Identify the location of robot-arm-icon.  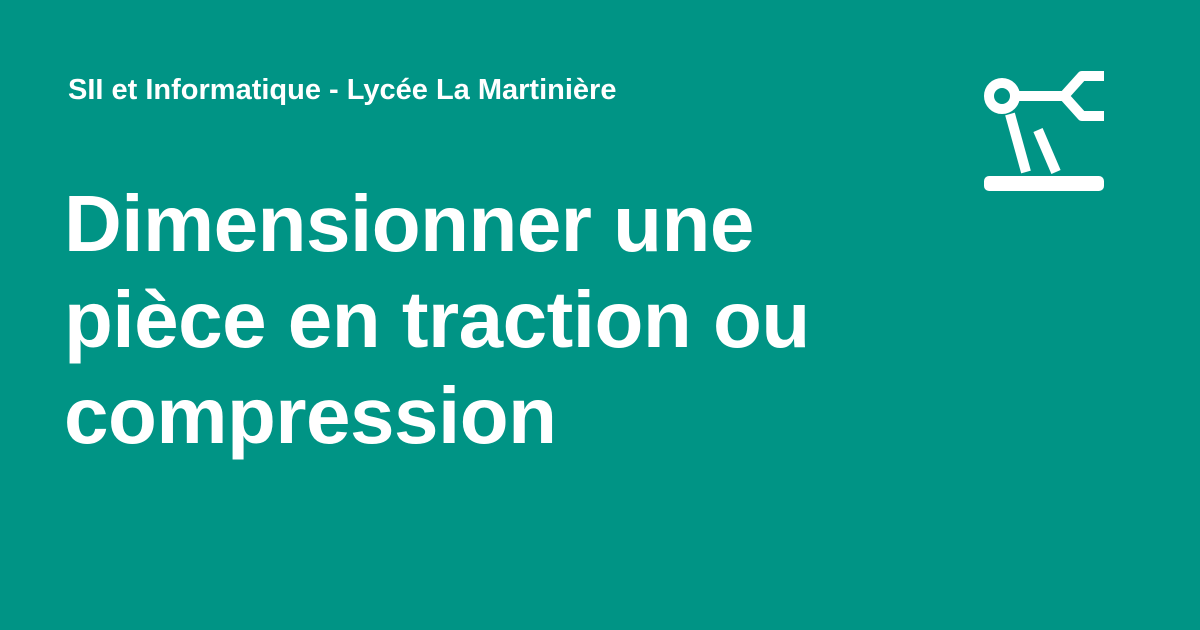
(1044, 131).